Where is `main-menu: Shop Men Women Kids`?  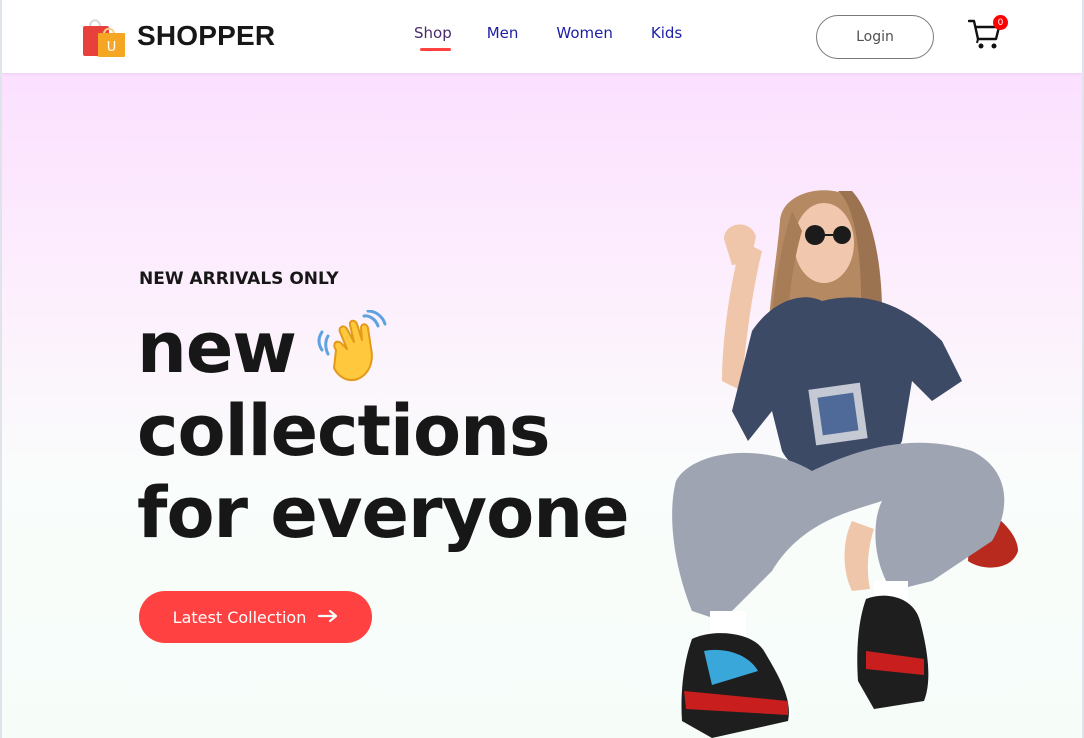
main-menu: Shop Men Women Kids is located at coordinates (548, 37).